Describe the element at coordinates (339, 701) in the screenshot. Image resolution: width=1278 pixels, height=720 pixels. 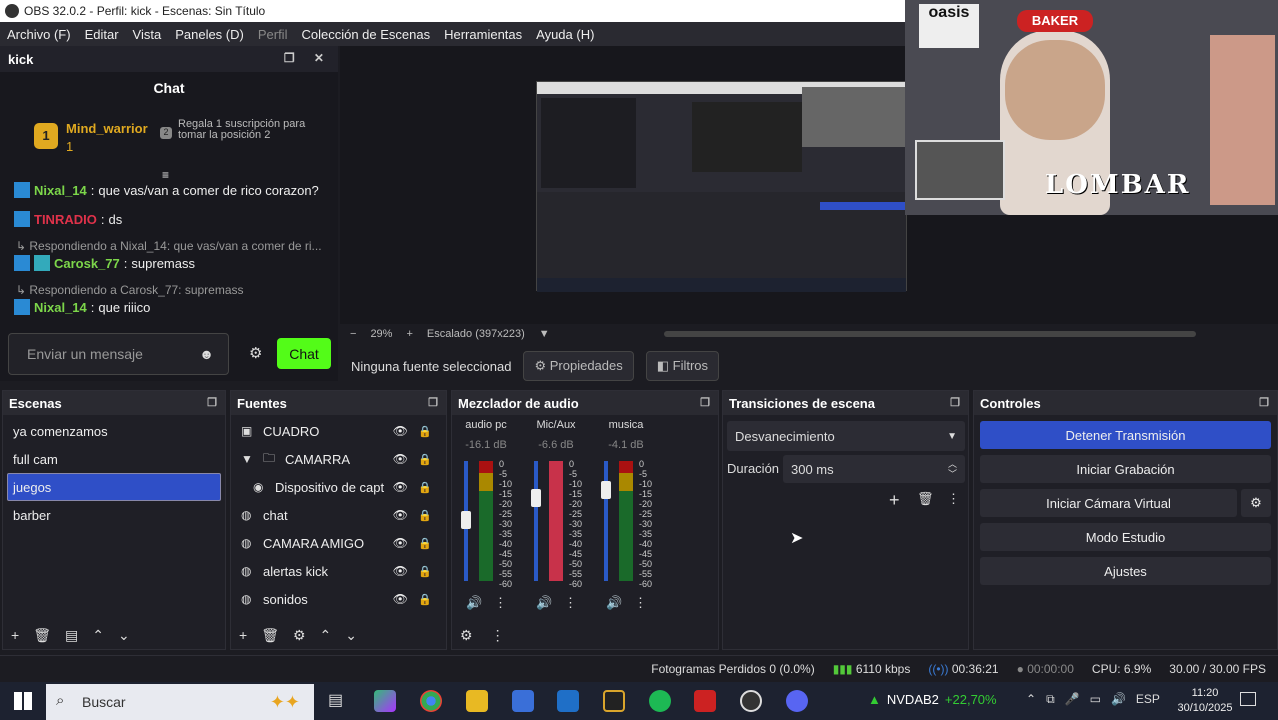
I see `task-view-icon: ▤` at that location.